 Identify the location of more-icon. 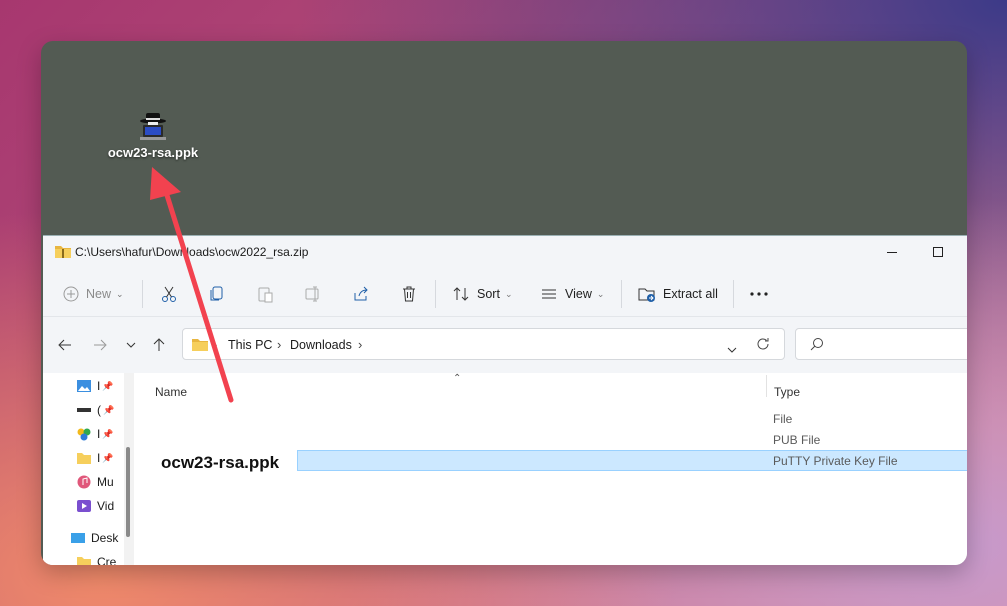
(759, 294).